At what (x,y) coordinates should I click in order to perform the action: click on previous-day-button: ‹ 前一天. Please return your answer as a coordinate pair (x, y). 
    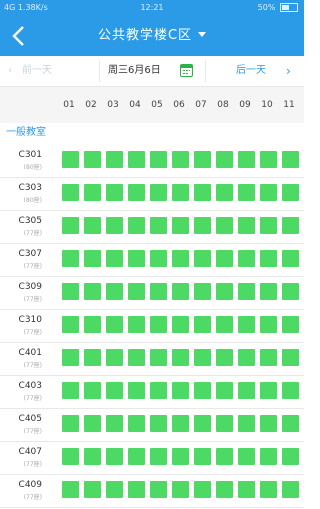
    Looking at the image, I should click on (30, 71).